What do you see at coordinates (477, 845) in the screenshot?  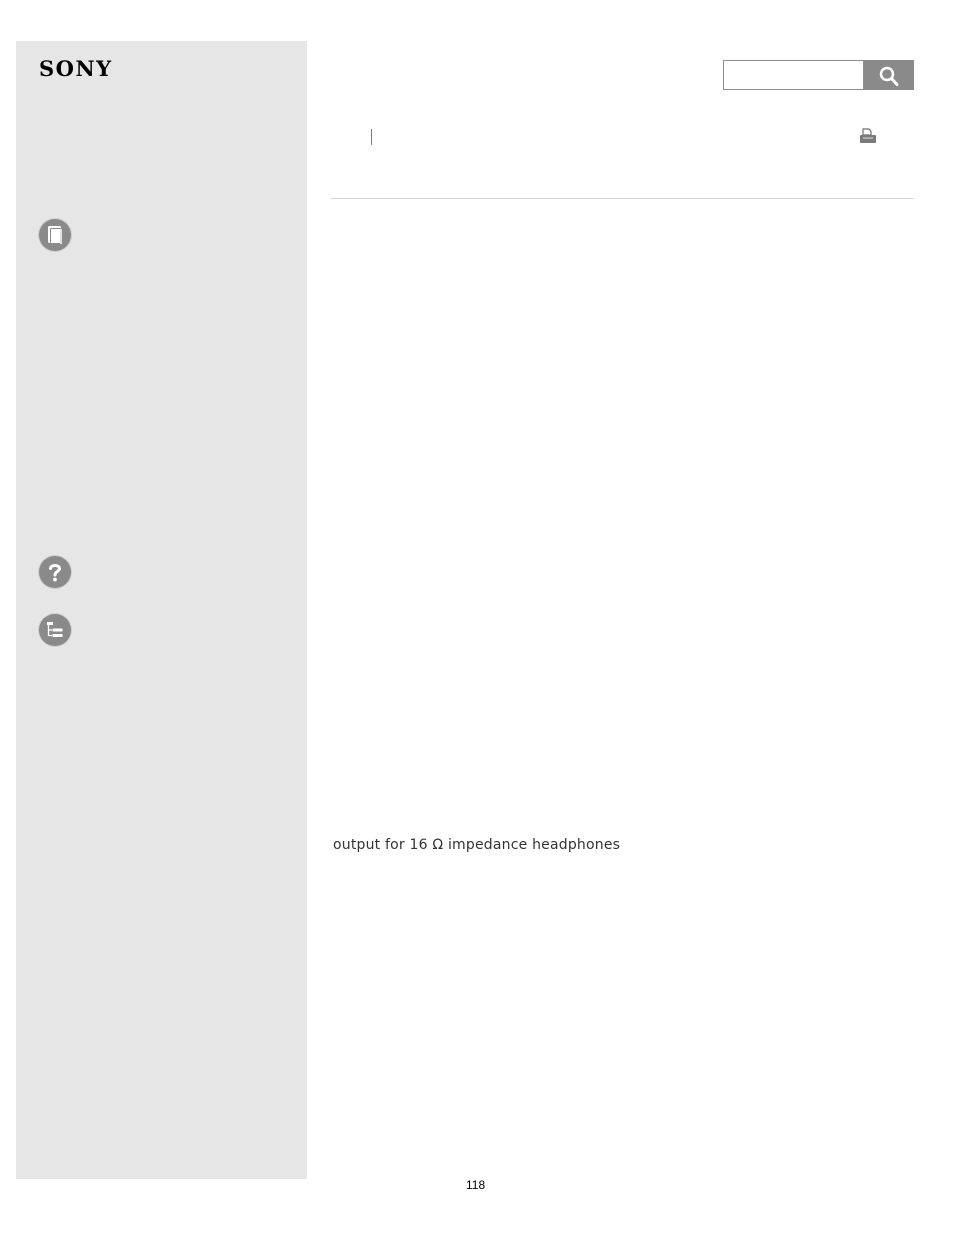 I see `body-text: output for 16 Ω impedance headphones` at bounding box center [477, 845].